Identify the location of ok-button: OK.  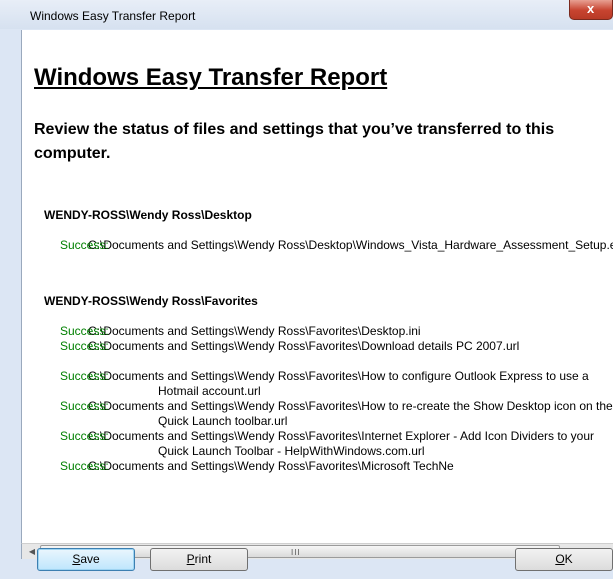
(564, 559).